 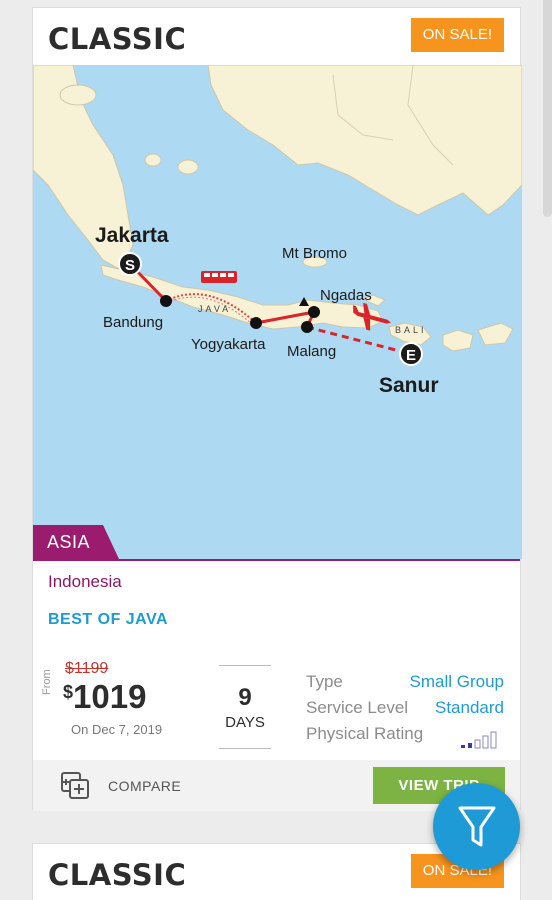 I want to click on region-divider, so click(x=276, y=560).